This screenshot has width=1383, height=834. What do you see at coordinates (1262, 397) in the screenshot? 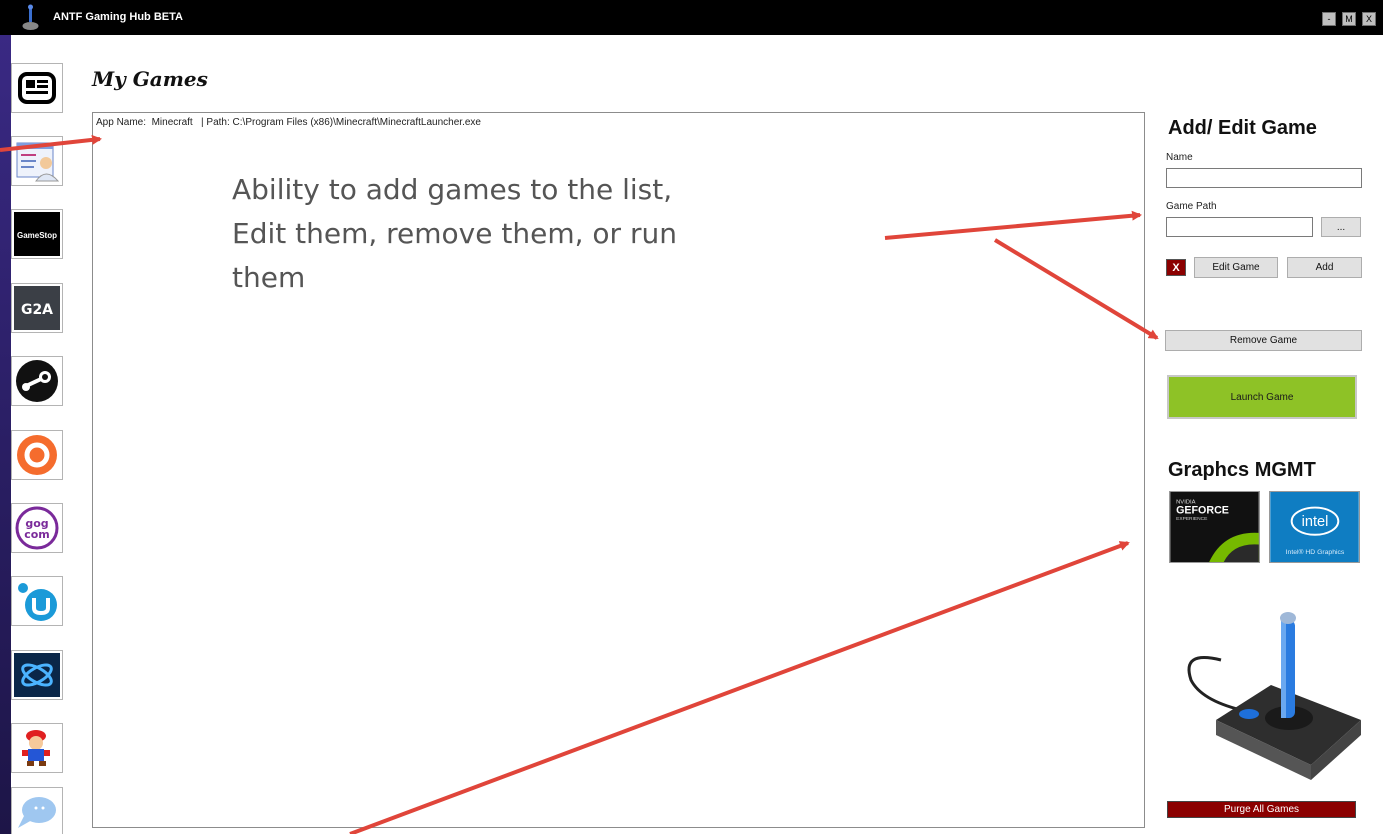
I see `launch-game-button: Launch Game` at bounding box center [1262, 397].